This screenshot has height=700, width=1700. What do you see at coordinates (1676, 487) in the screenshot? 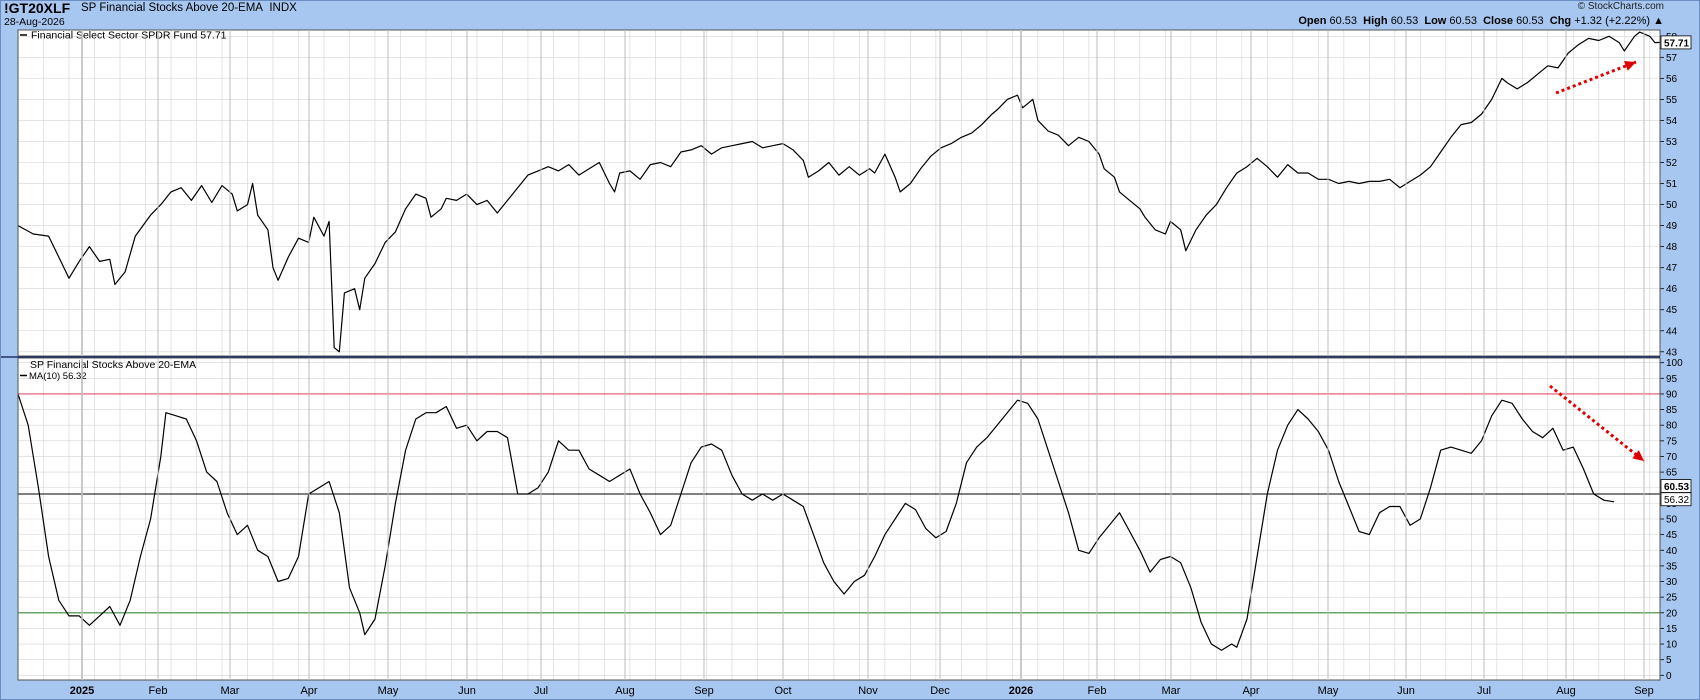
I see `oscillator-last-value: 60.53` at bounding box center [1676, 487].